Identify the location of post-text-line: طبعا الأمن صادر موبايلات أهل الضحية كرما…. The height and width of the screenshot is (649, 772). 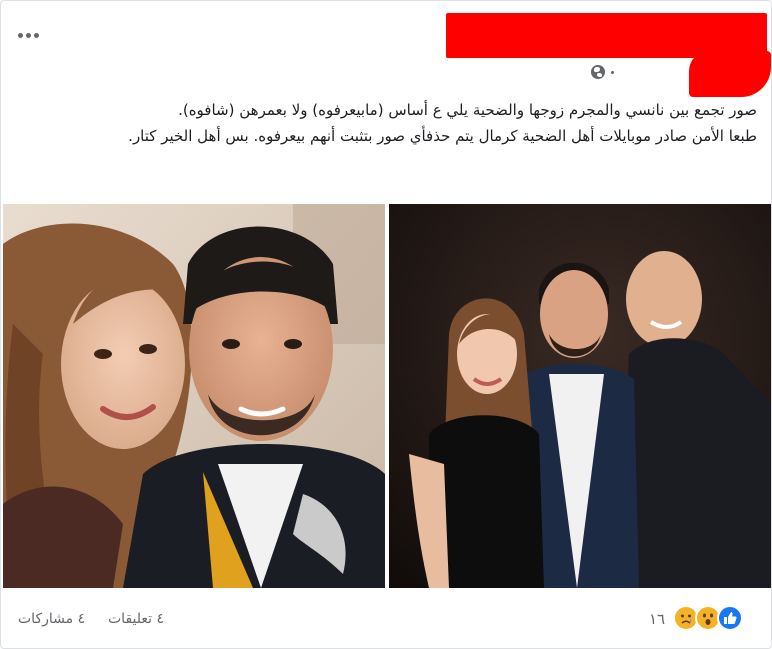
(442, 136).